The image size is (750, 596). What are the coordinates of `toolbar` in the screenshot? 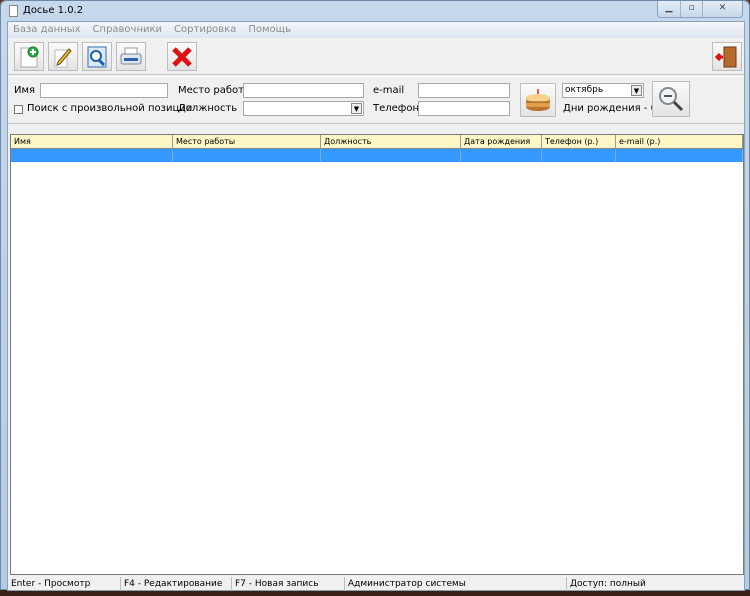 It's located at (376, 57).